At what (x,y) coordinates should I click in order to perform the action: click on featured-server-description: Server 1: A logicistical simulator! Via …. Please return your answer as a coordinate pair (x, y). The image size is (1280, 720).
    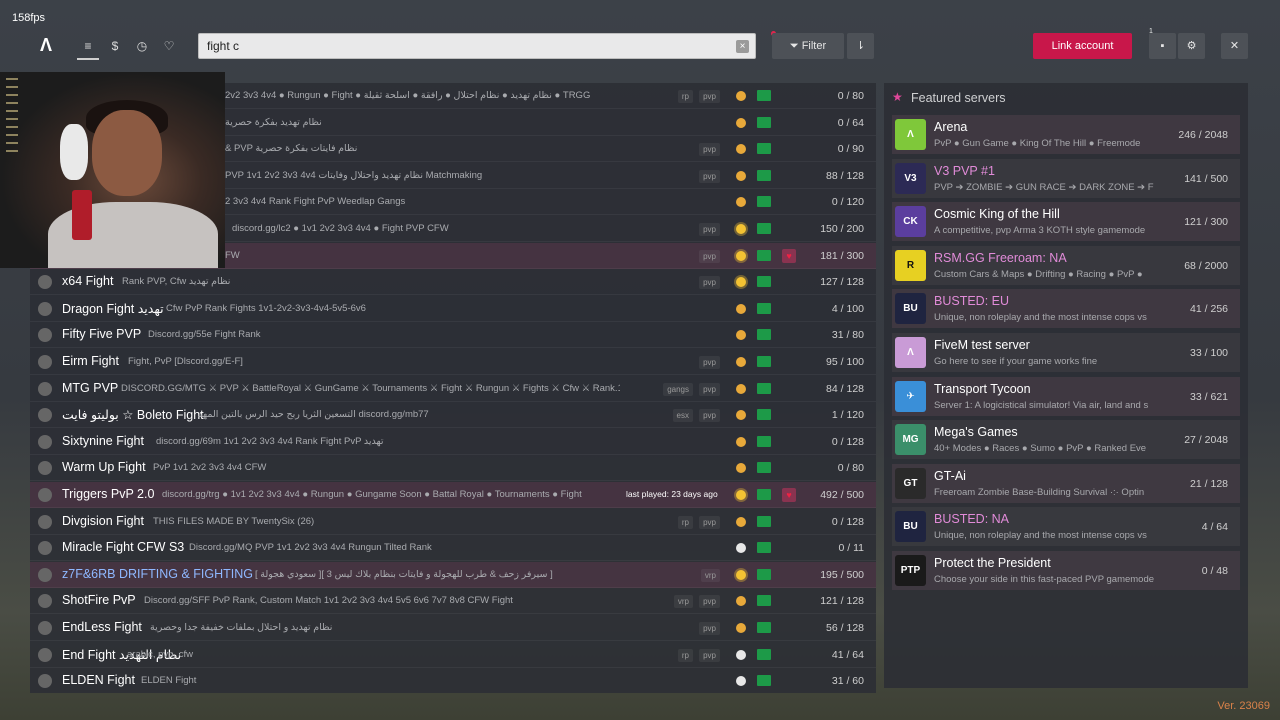
    Looking at the image, I should click on (1041, 405).